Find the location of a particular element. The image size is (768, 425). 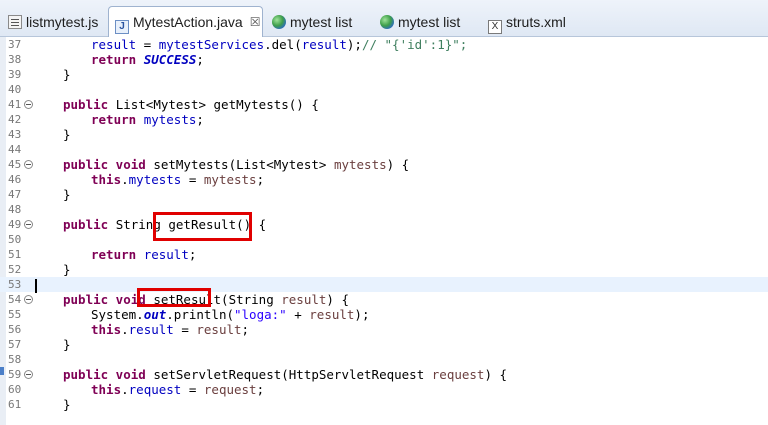

code-line: 56 this.result = result; is located at coordinates (384, 329).